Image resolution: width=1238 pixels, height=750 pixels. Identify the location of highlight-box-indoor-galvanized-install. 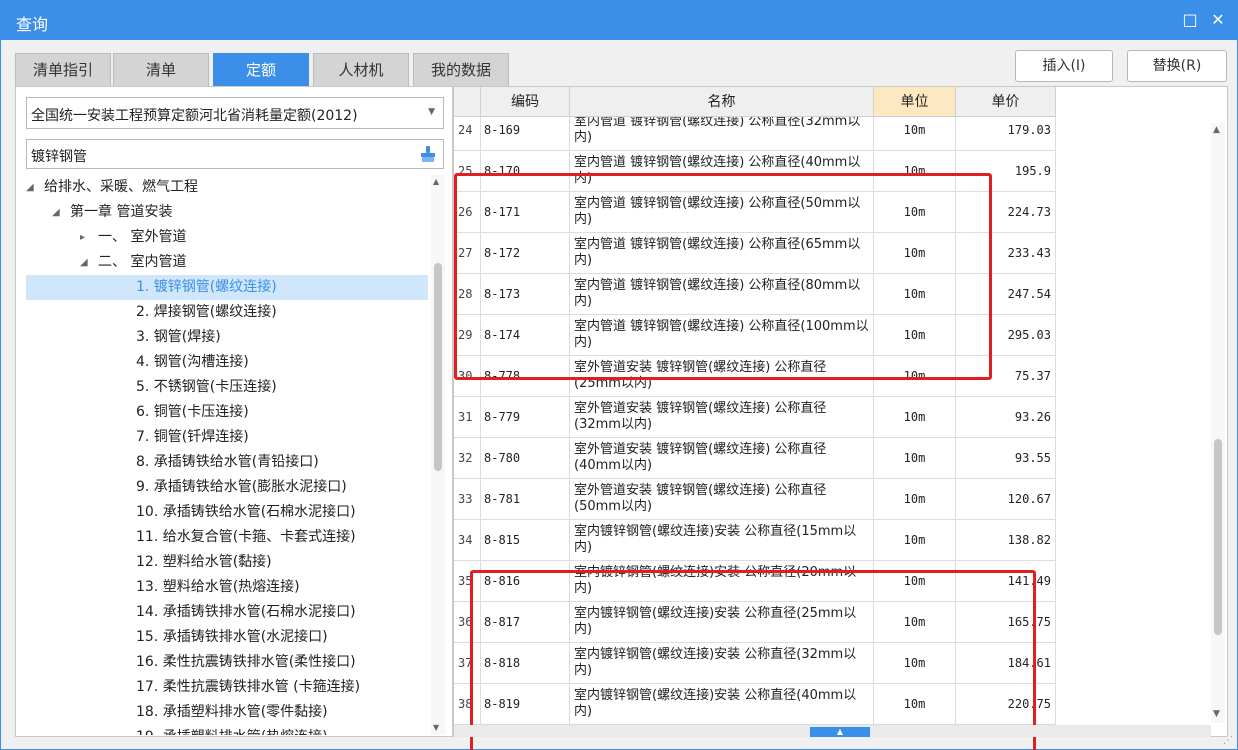
(753, 660).